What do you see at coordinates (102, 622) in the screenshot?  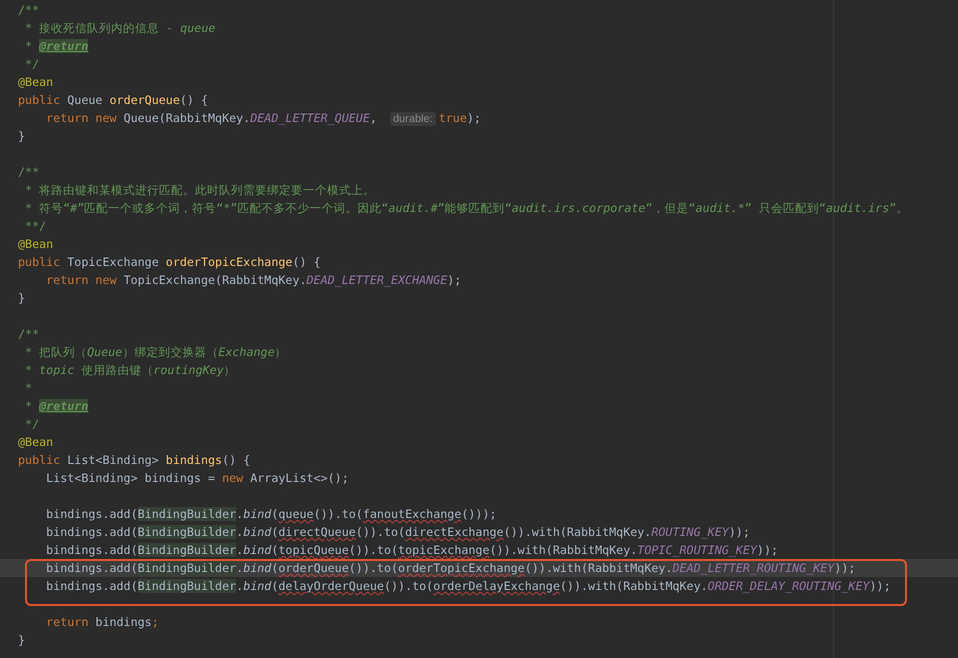 I see `code-line: return bindings;` at bounding box center [102, 622].